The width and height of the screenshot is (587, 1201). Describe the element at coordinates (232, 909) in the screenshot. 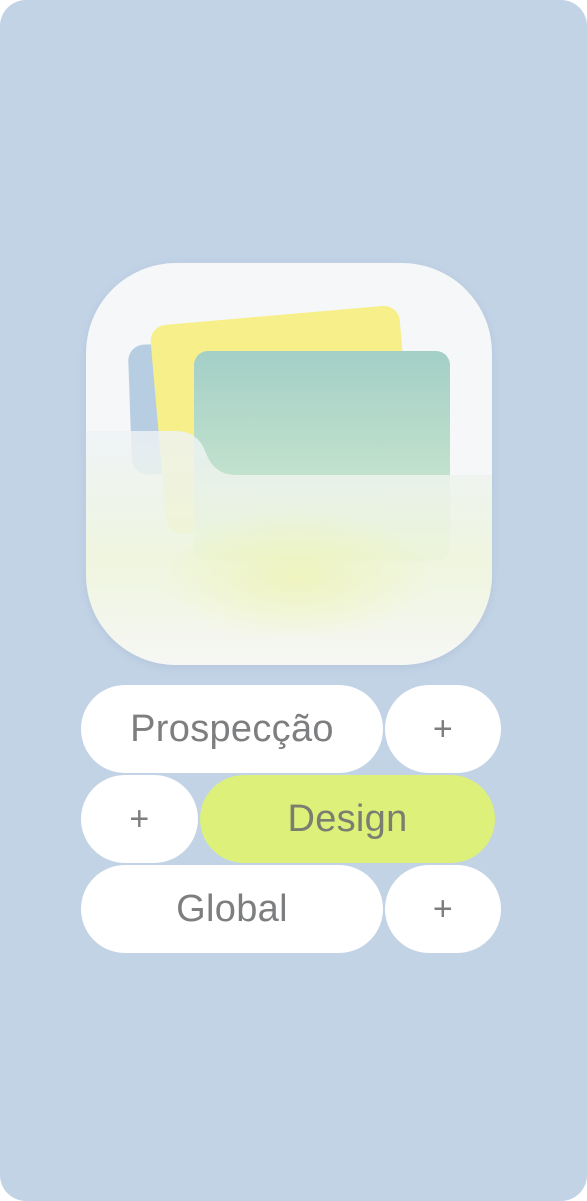

I see `chip-global: Global` at that location.